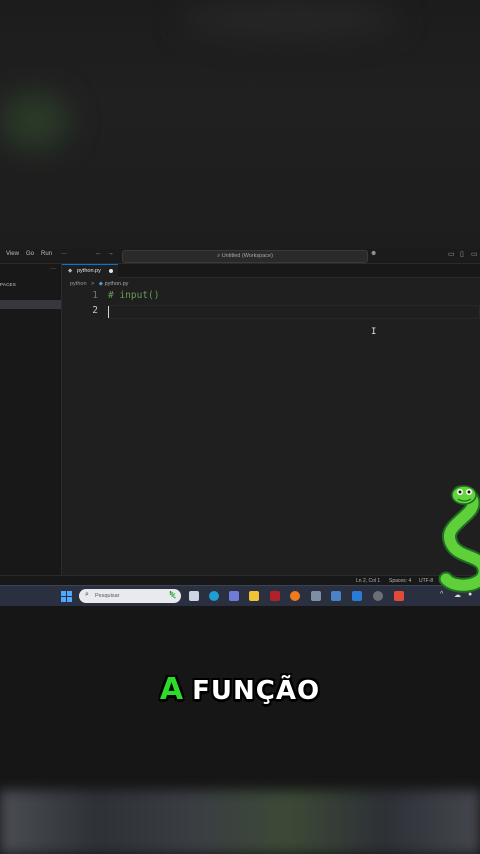  What do you see at coordinates (400, 581) in the screenshot?
I see `indentation: Spaces: 4` at bounding box center [400, 581].